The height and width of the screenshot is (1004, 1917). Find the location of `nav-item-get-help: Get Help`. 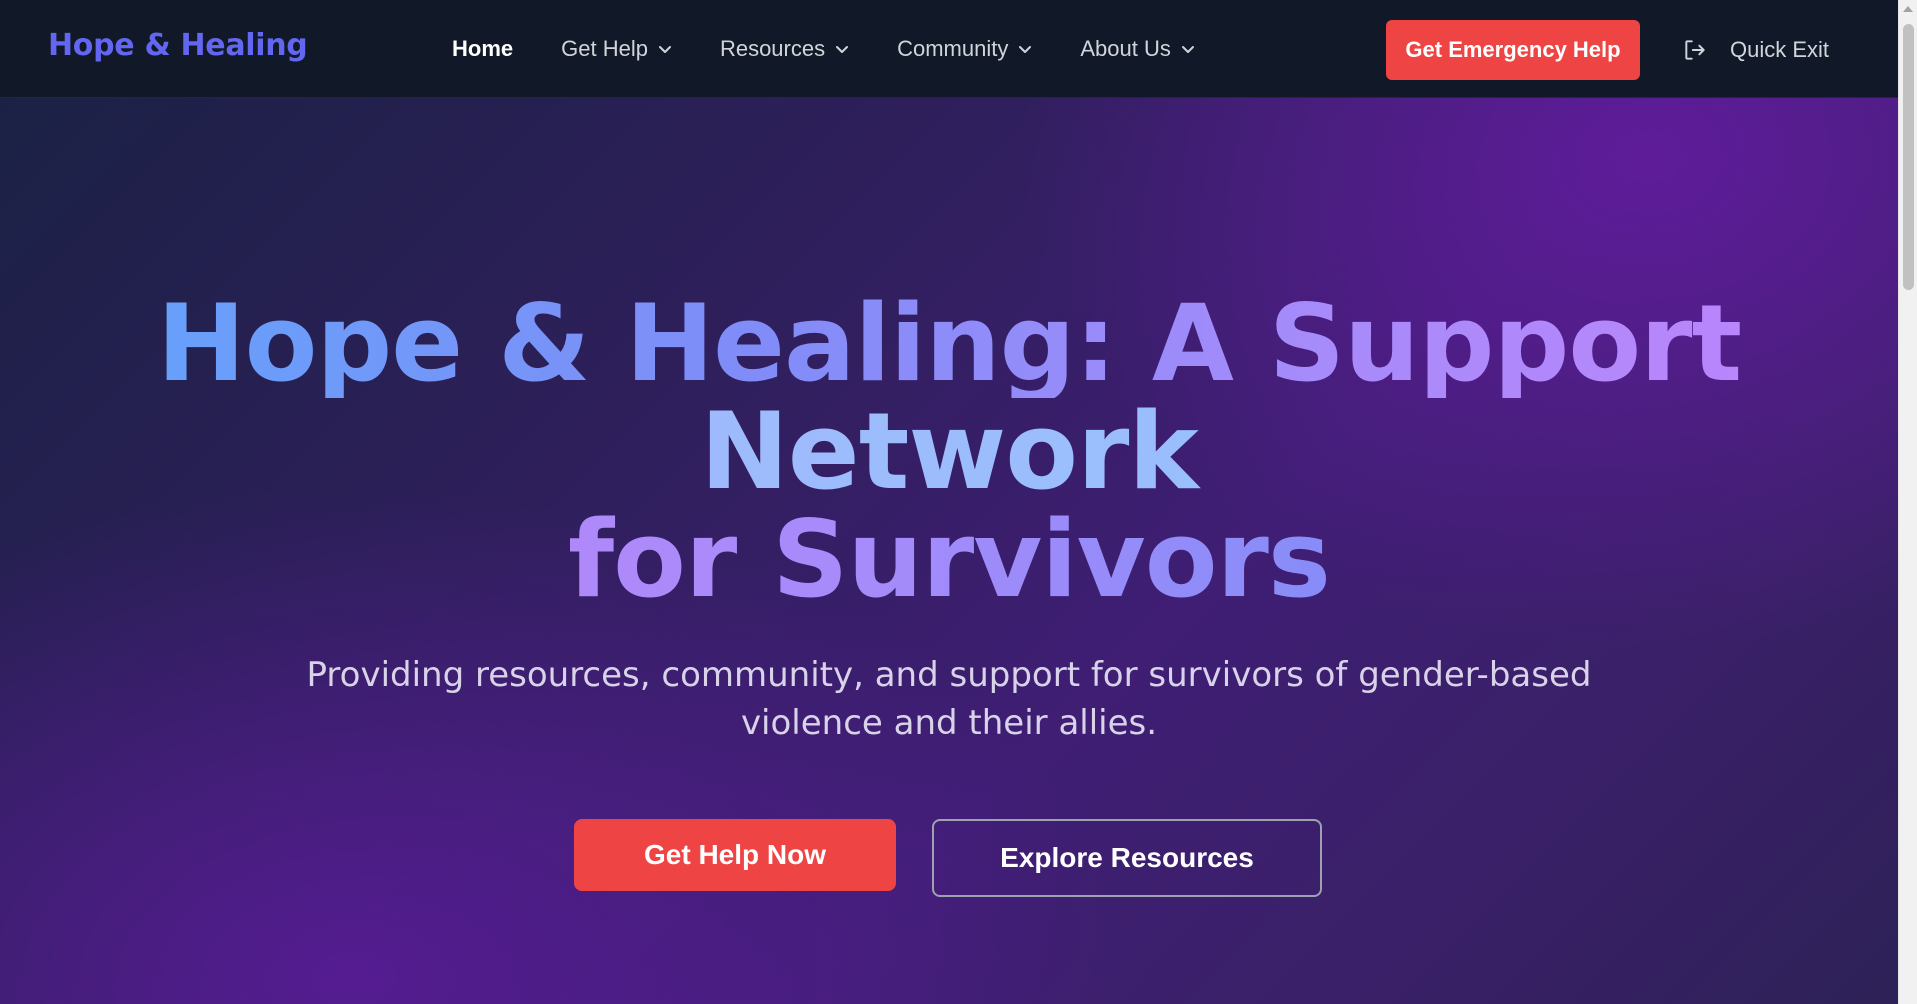

nav-item-get-help: Get Help is located at coordinates (616, 49).